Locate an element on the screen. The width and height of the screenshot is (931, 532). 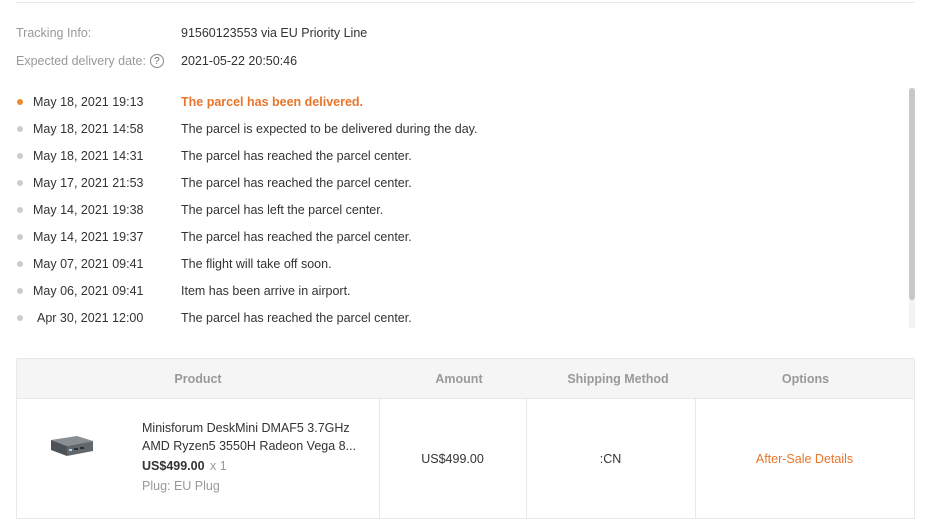
timeline-event-date: Apr 30, 2021 12:00 is located at coordinates (90, 317).